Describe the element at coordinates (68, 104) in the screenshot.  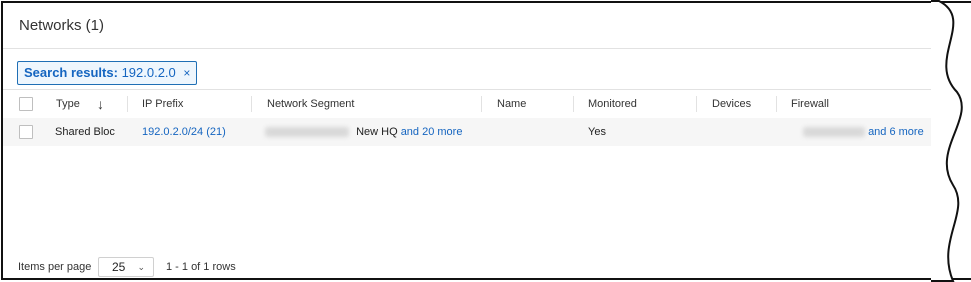
I see `column-header-type: Type` at that location.